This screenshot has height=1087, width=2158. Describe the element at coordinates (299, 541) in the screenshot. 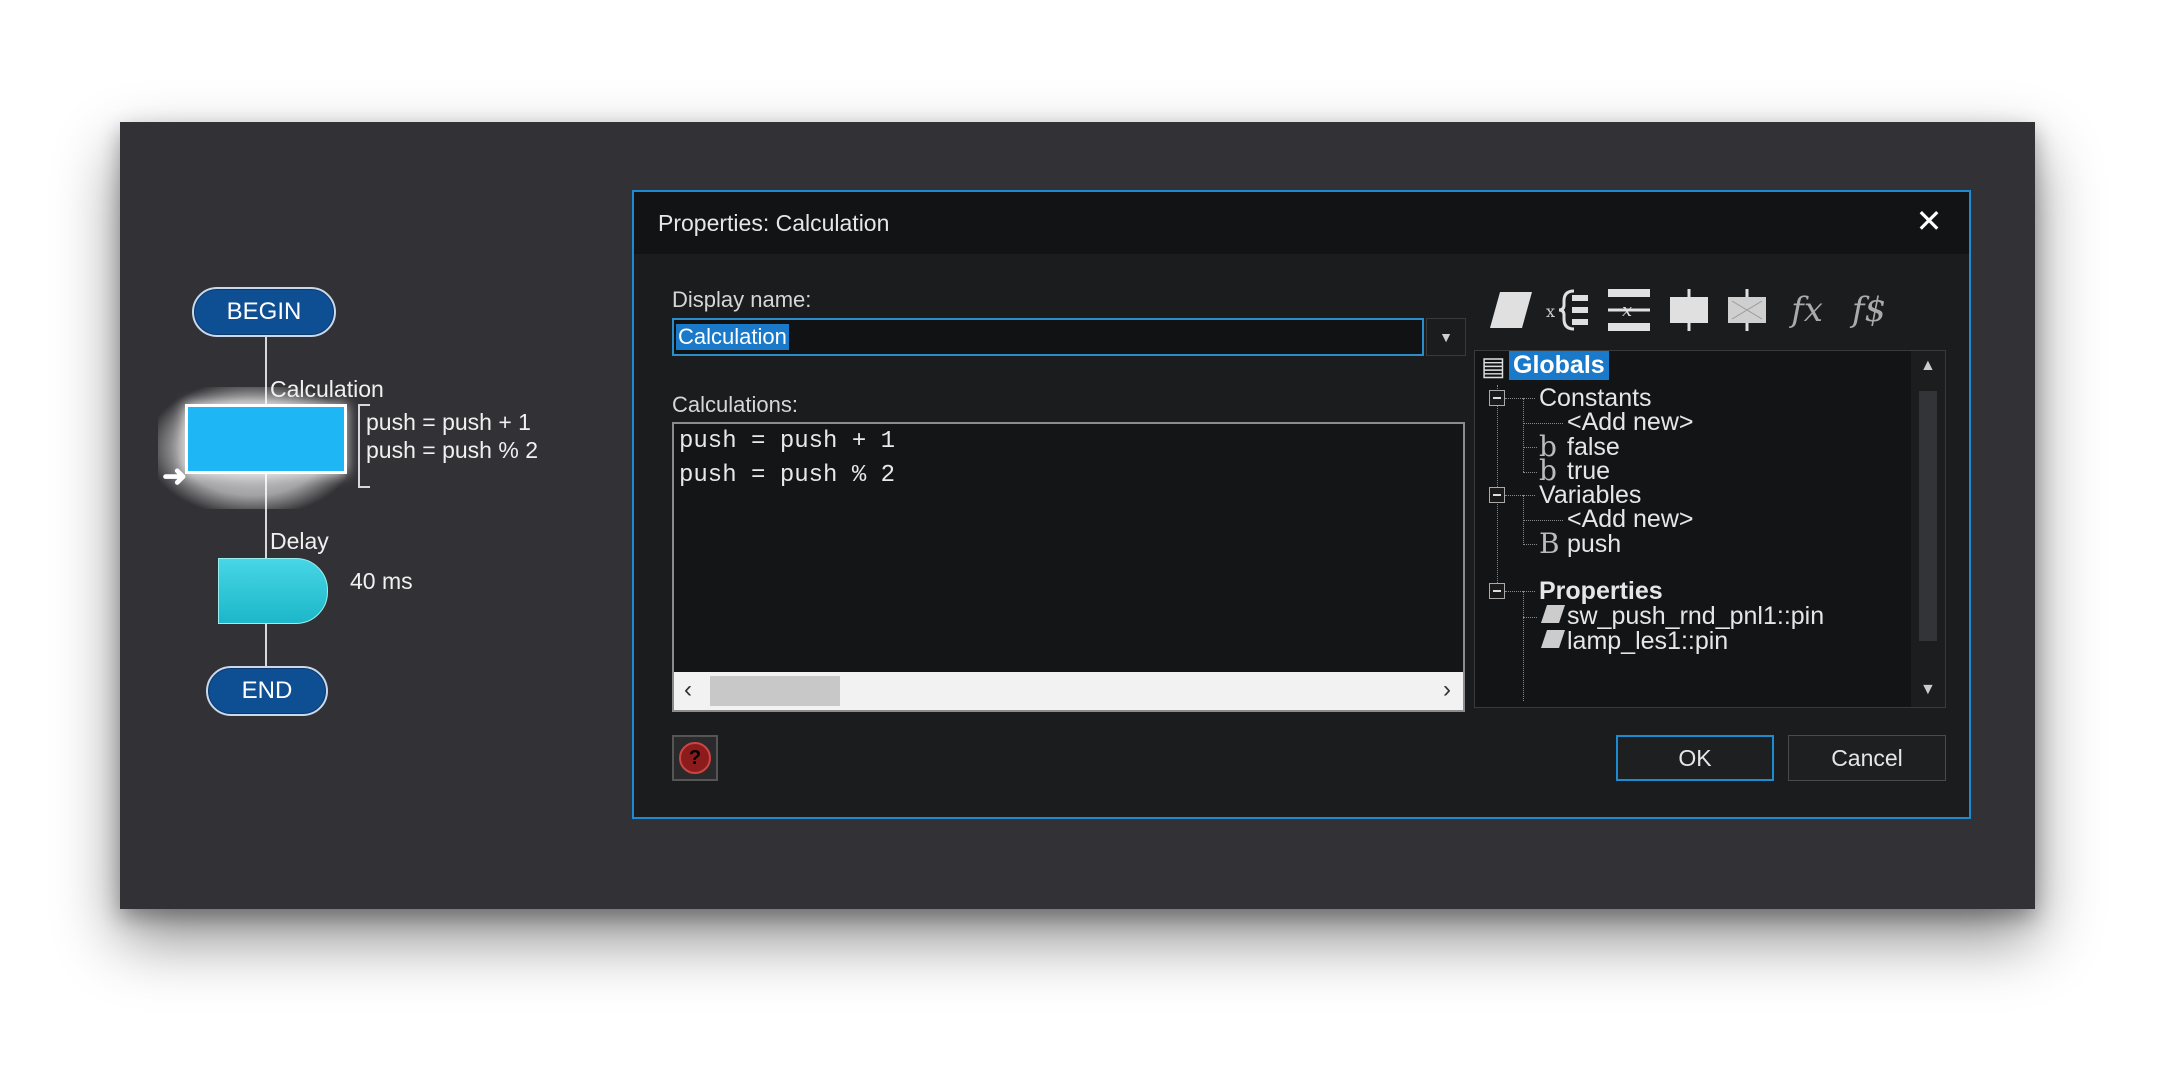

I see `delay-title: Delay` at that location.